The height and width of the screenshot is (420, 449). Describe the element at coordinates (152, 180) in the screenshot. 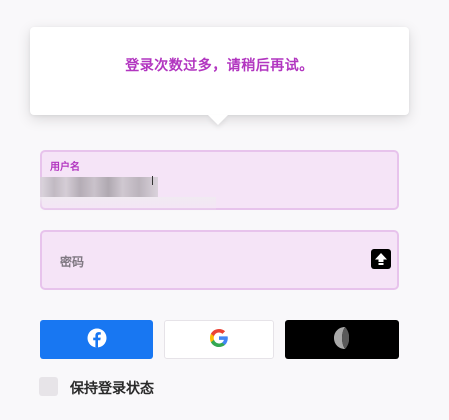

I see `text-caret` at that location.